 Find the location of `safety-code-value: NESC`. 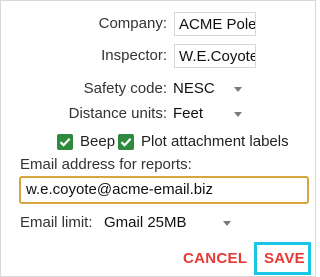

safety-code-value: NESC is located at coordinates (194, 88).